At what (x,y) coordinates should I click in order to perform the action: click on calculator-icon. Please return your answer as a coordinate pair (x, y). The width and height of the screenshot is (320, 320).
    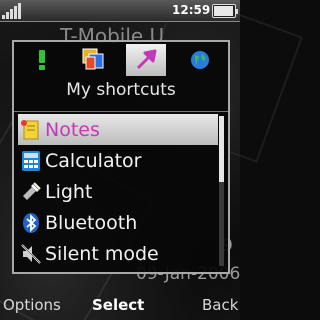
    Looking at the image, I should click on (31, 161).